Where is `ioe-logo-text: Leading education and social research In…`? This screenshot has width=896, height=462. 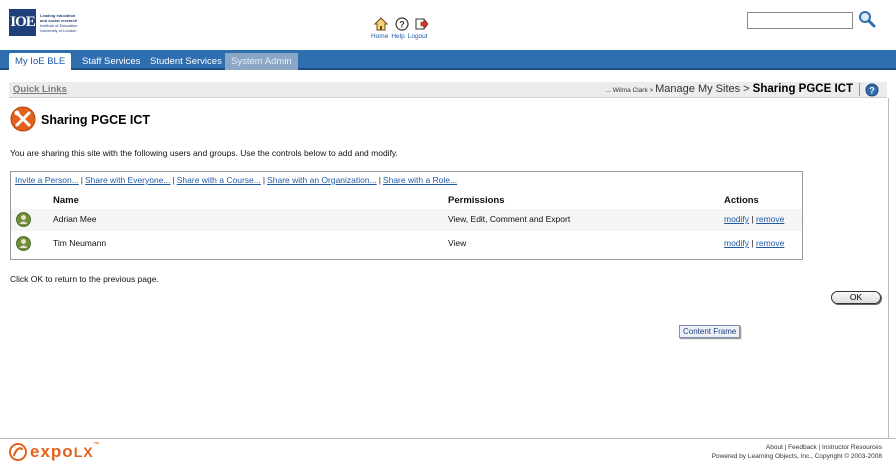
ioe-logo-text: Leading education and social research In… is located at coordinates (70, 23).